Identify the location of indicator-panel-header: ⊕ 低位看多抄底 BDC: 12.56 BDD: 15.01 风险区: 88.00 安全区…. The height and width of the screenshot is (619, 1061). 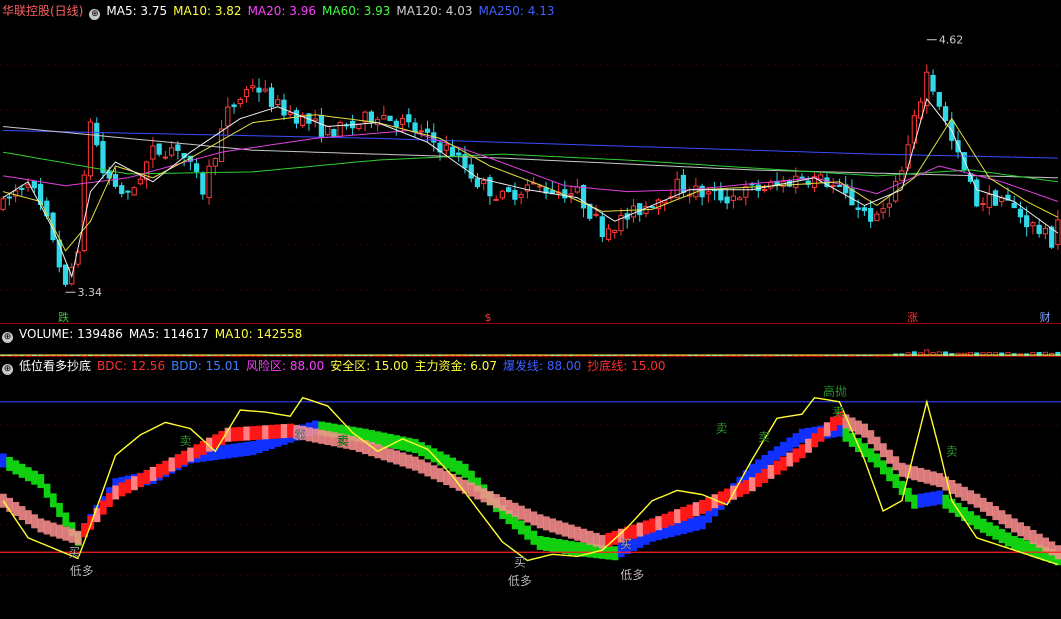
(336, 366).